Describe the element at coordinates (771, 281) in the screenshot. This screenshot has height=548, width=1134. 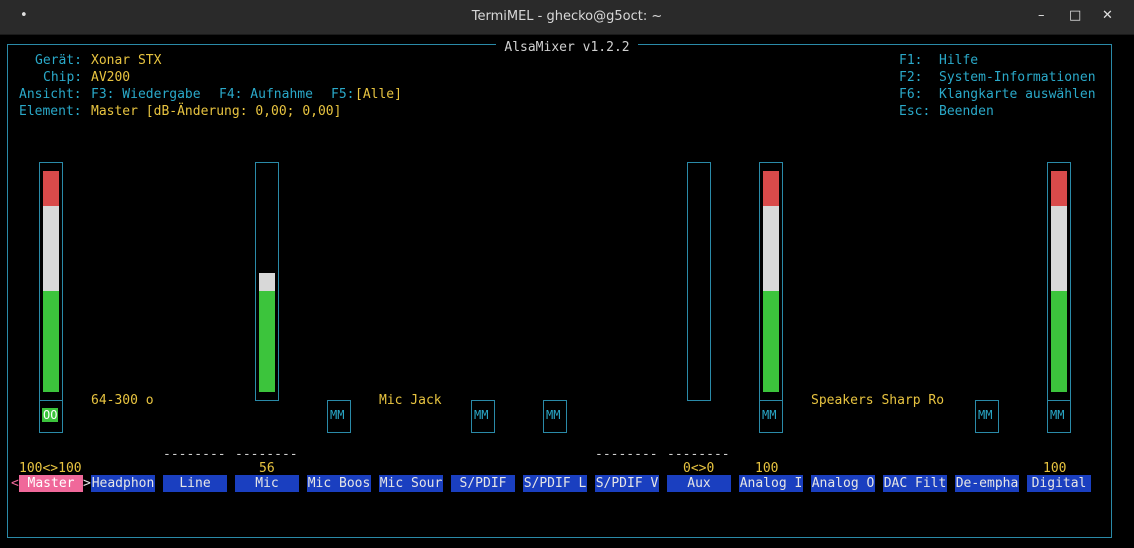
I see `analog-in-volume-gauge` at that location.